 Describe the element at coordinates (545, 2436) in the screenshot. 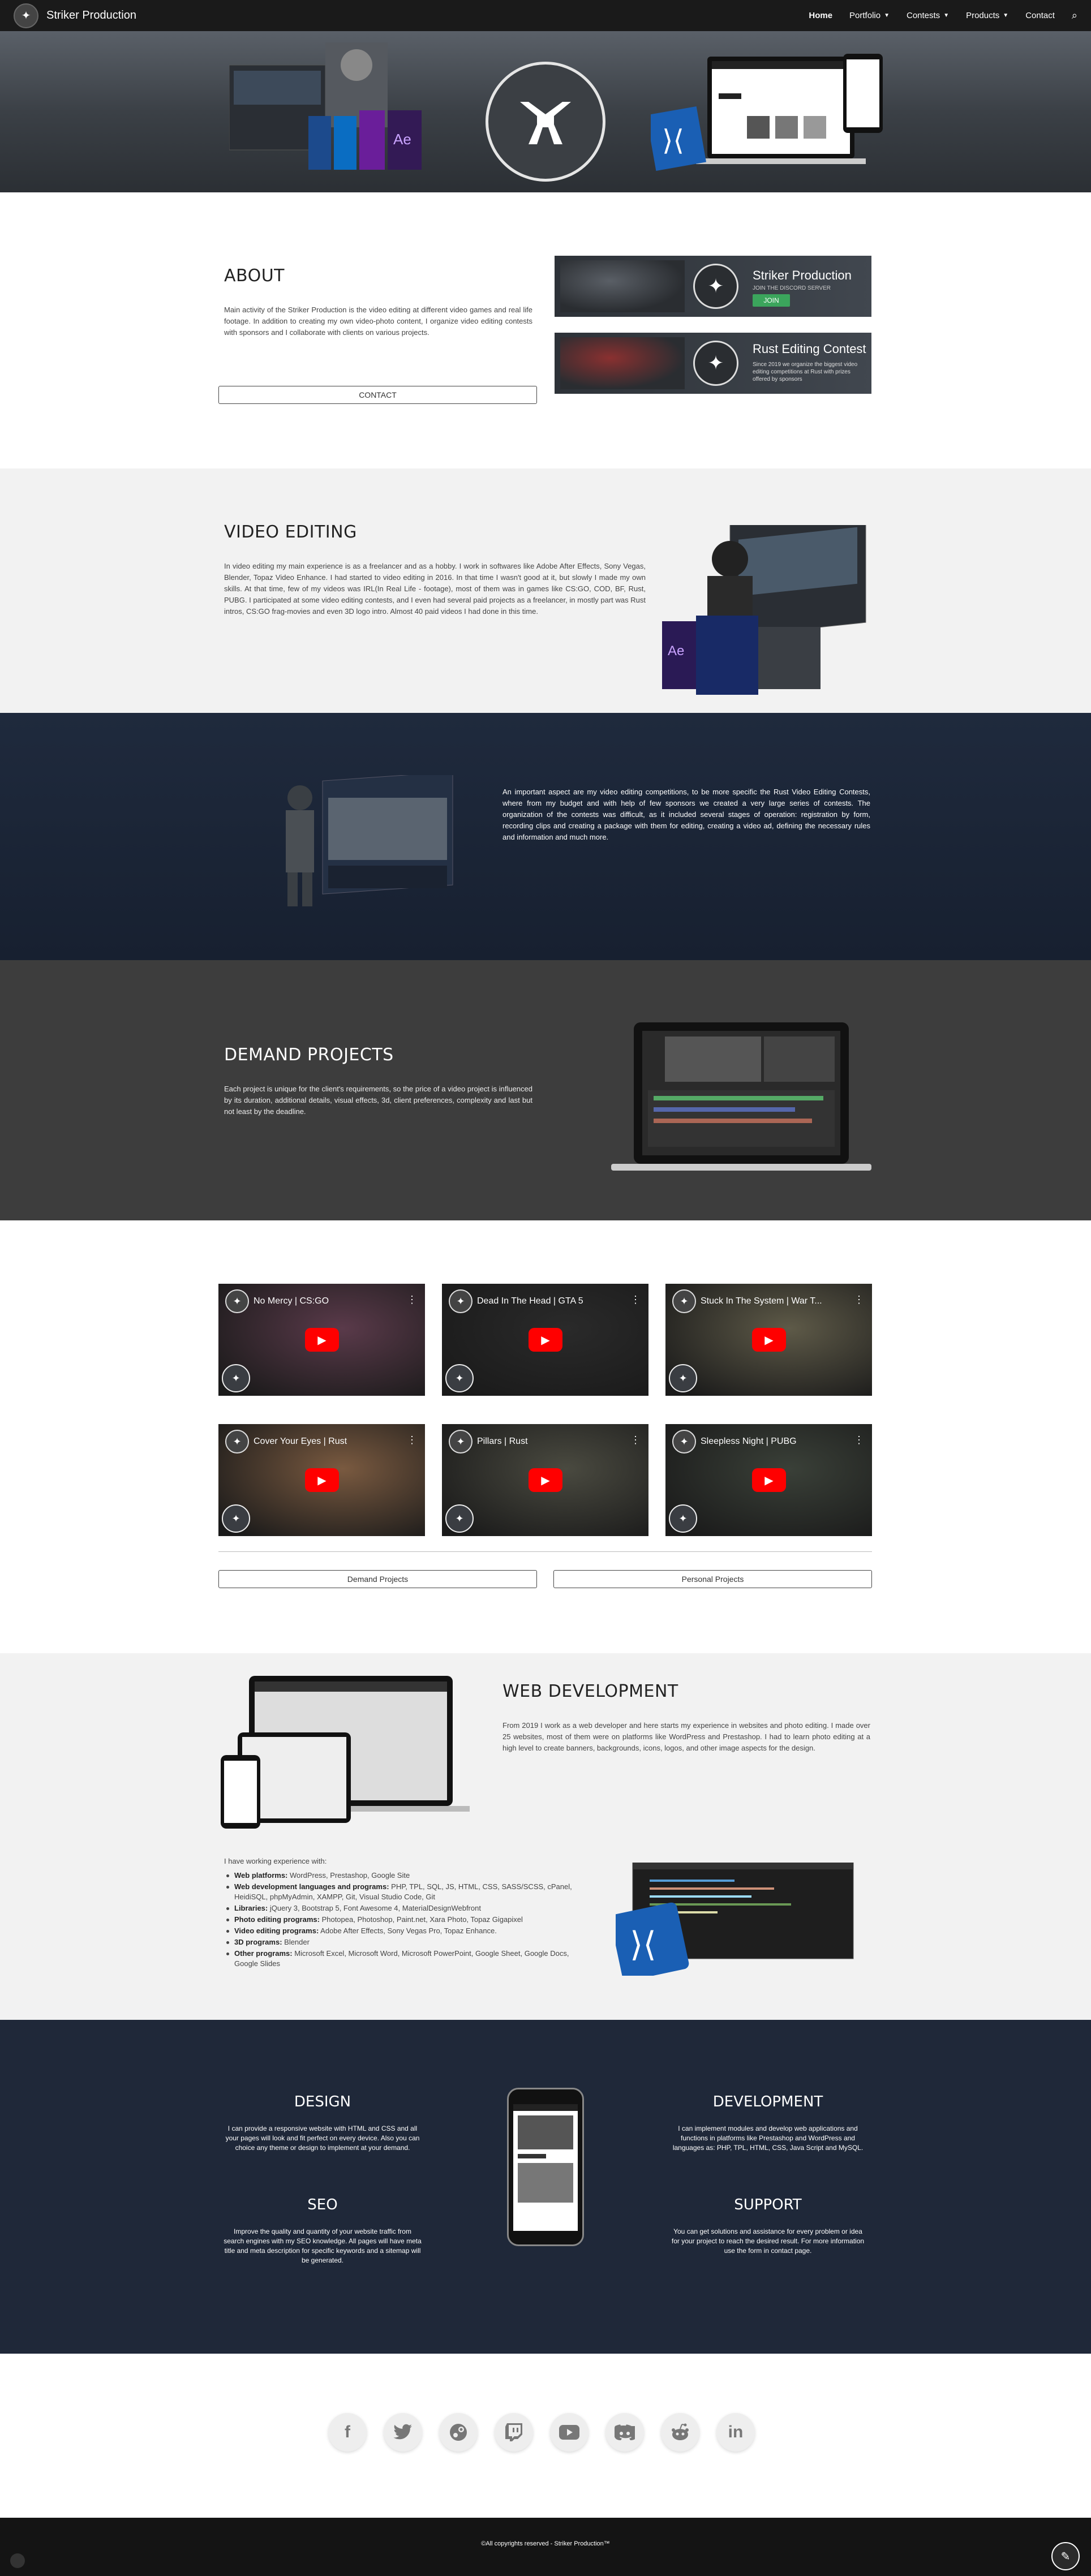

I see `social-section: f in` at that location.